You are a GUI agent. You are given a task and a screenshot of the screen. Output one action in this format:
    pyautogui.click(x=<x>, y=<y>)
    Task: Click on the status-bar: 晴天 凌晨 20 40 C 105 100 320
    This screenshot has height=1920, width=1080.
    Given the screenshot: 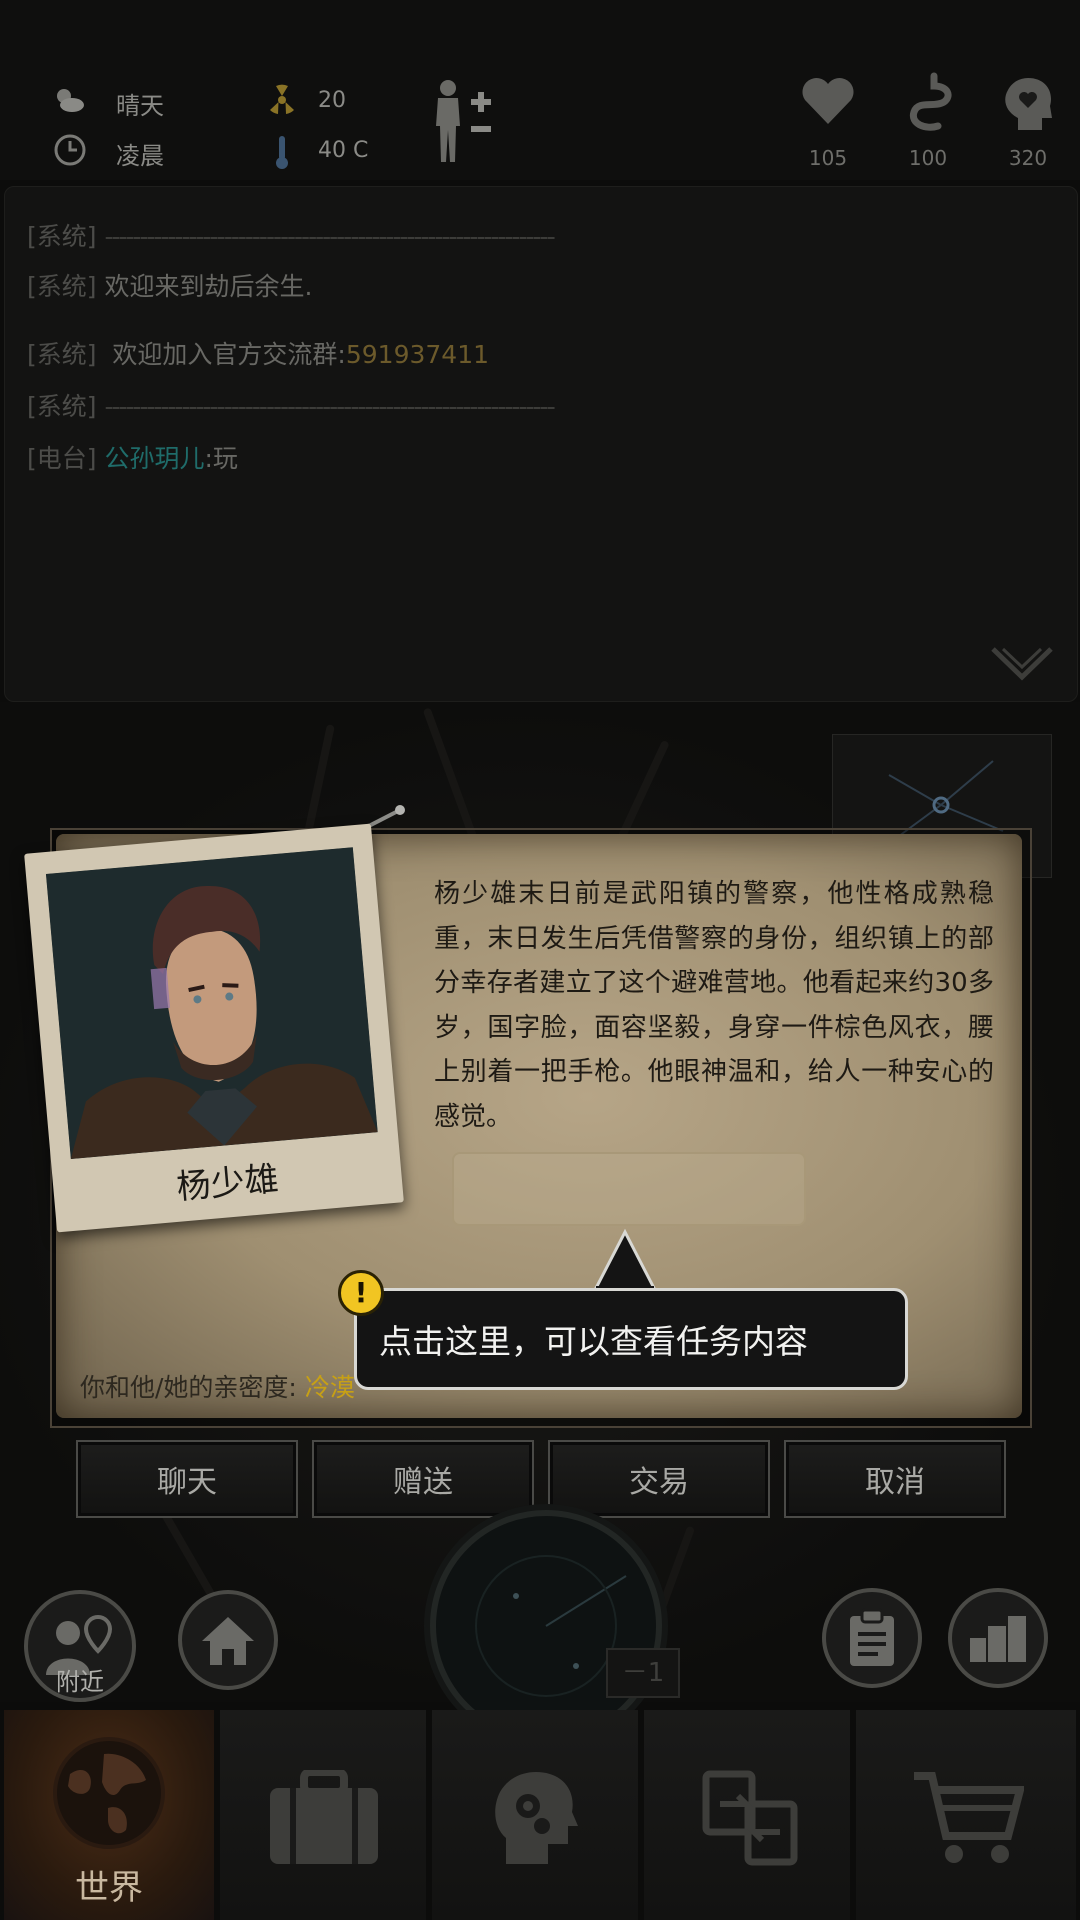 What is the action you would take?
    pyautogui.click(x=540, y=90)
    